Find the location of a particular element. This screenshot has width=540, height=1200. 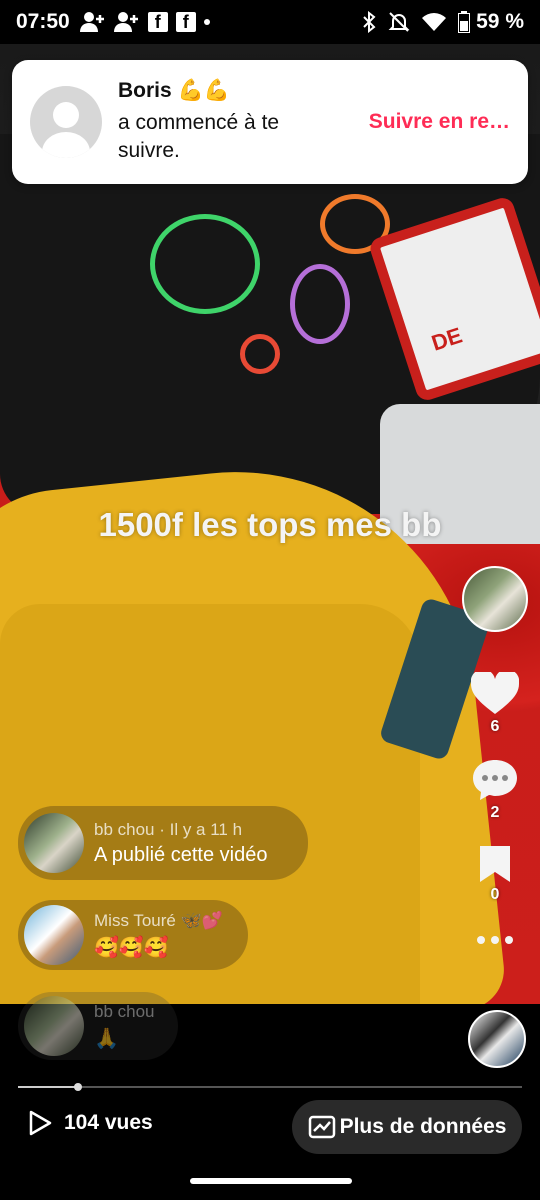

comment-item: Miss Touré 🦋💕 🥰🥰🥰 is located at coordinates (133, 935).